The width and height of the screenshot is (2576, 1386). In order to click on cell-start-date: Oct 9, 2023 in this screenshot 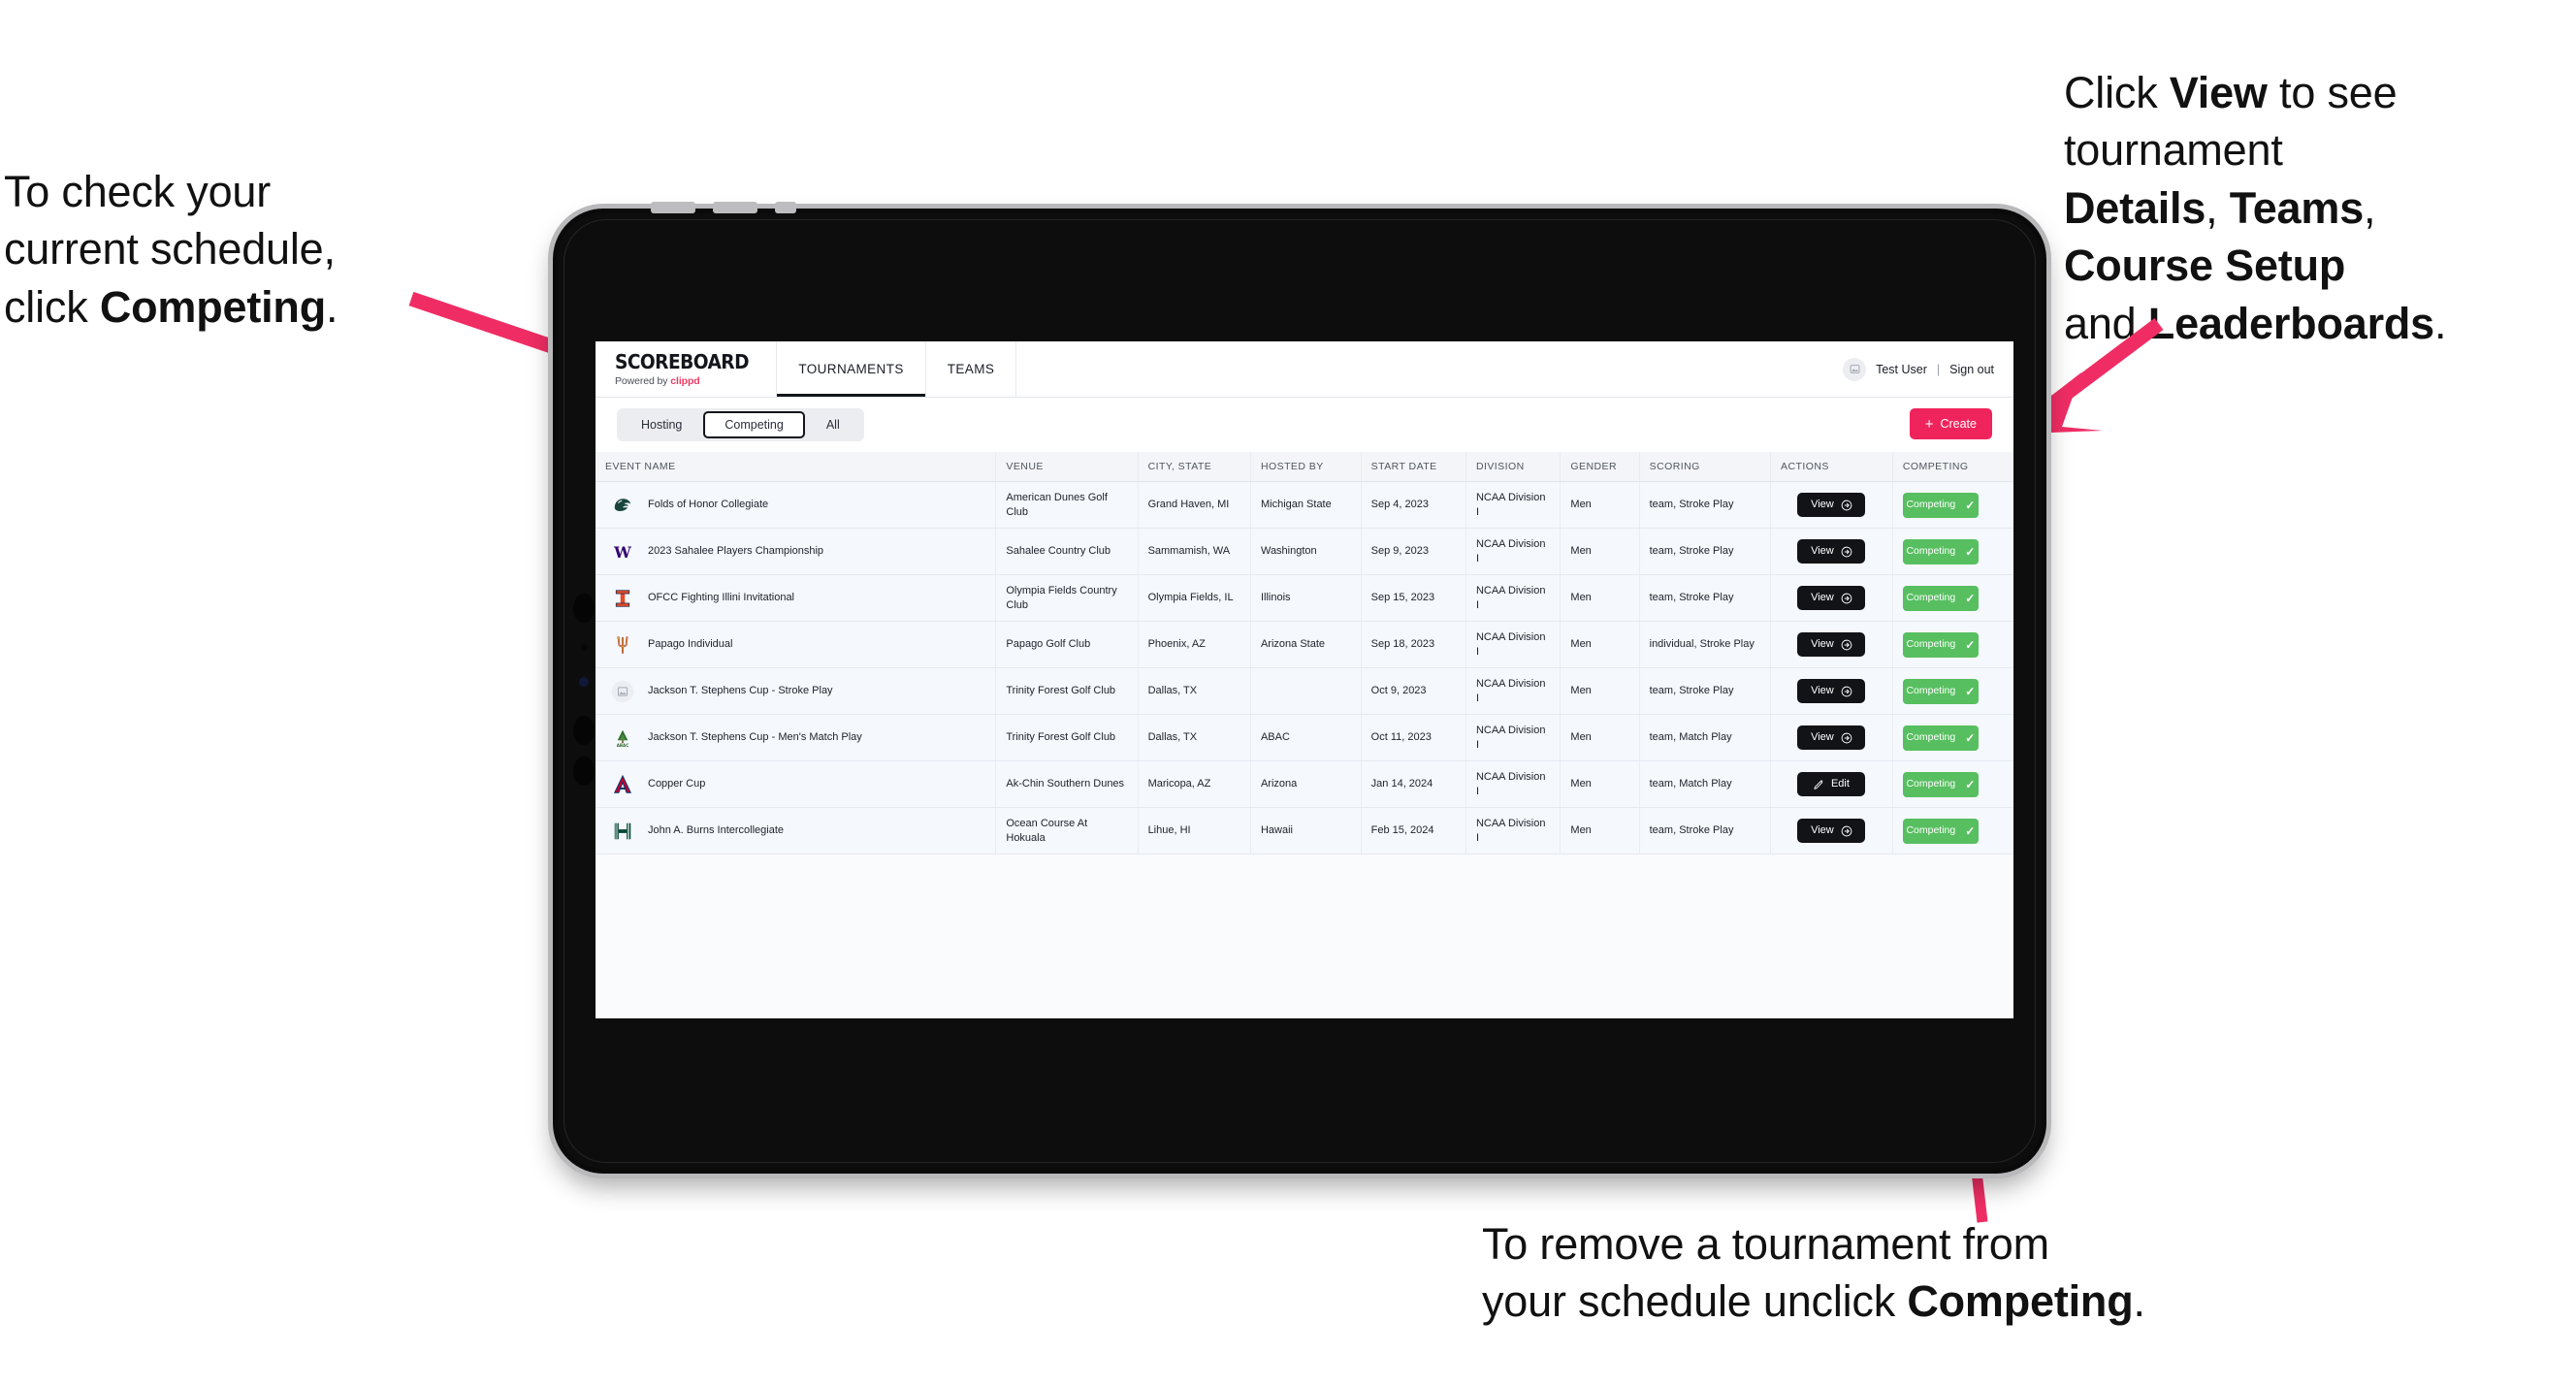, I will do `click(1413, 691)`.